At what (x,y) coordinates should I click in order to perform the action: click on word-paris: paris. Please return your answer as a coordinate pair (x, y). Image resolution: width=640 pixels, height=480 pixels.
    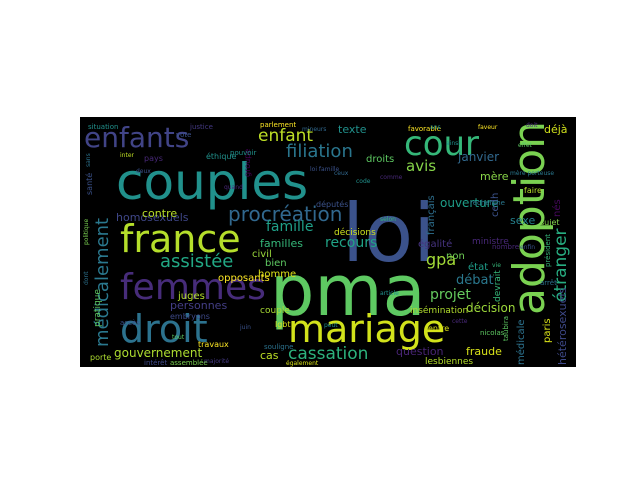
    Looking at the image, I should click on (547, 330).